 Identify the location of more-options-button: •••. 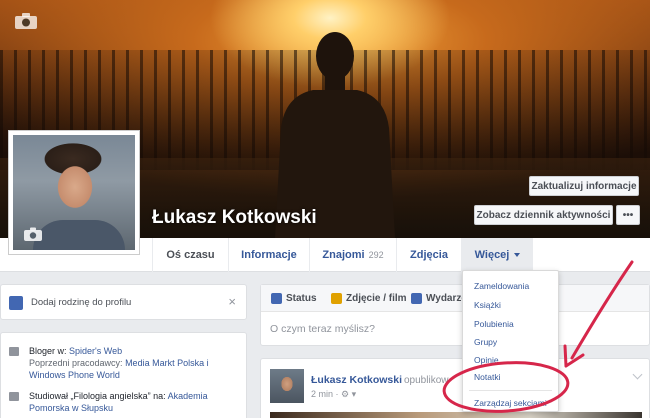
(628, 215).